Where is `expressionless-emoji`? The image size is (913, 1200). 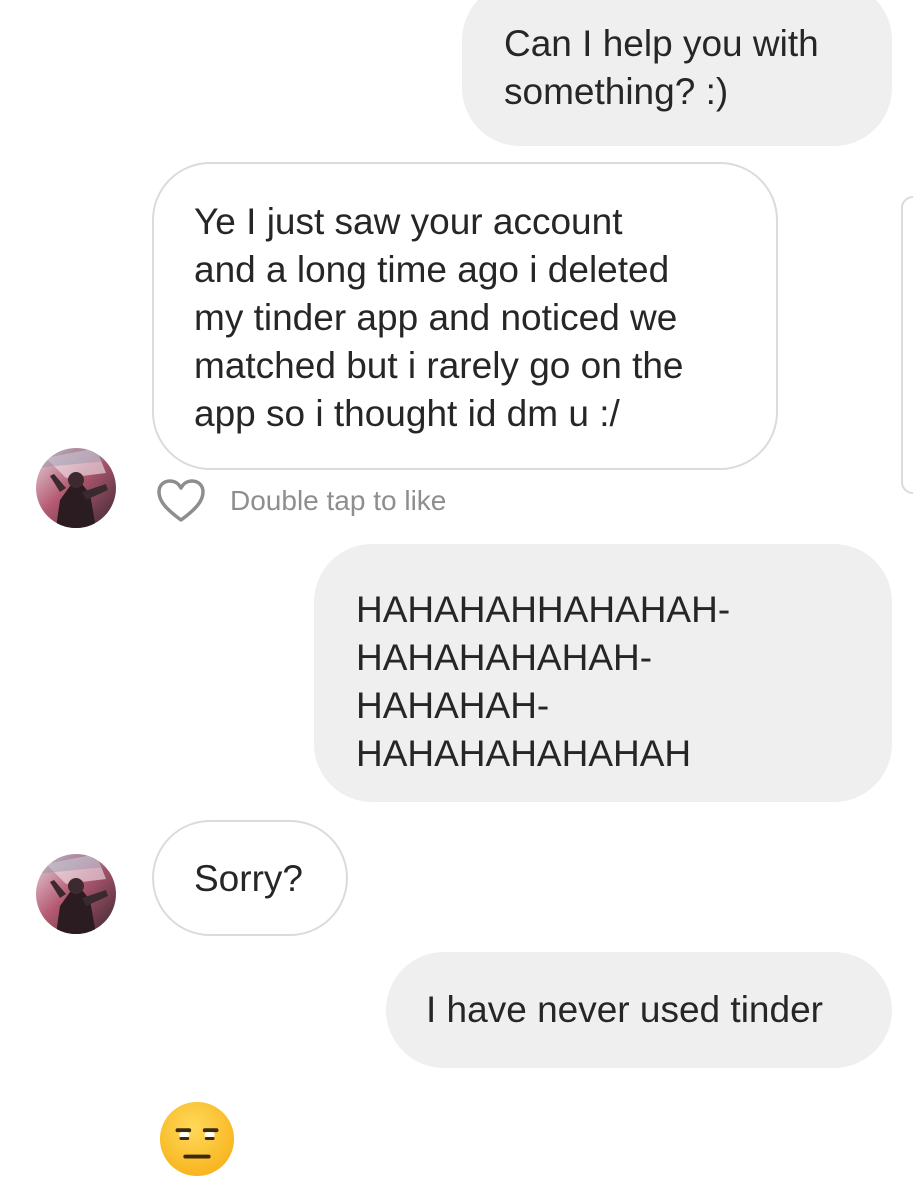
expressionless-emoji is located at coordinates (197, 1139).